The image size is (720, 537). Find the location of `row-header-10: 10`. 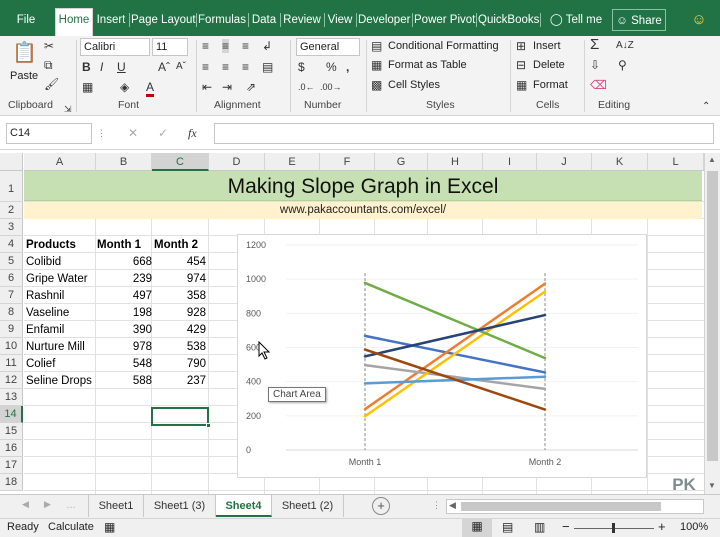

row-header-10: 10 is located at coordinates (11, 346).